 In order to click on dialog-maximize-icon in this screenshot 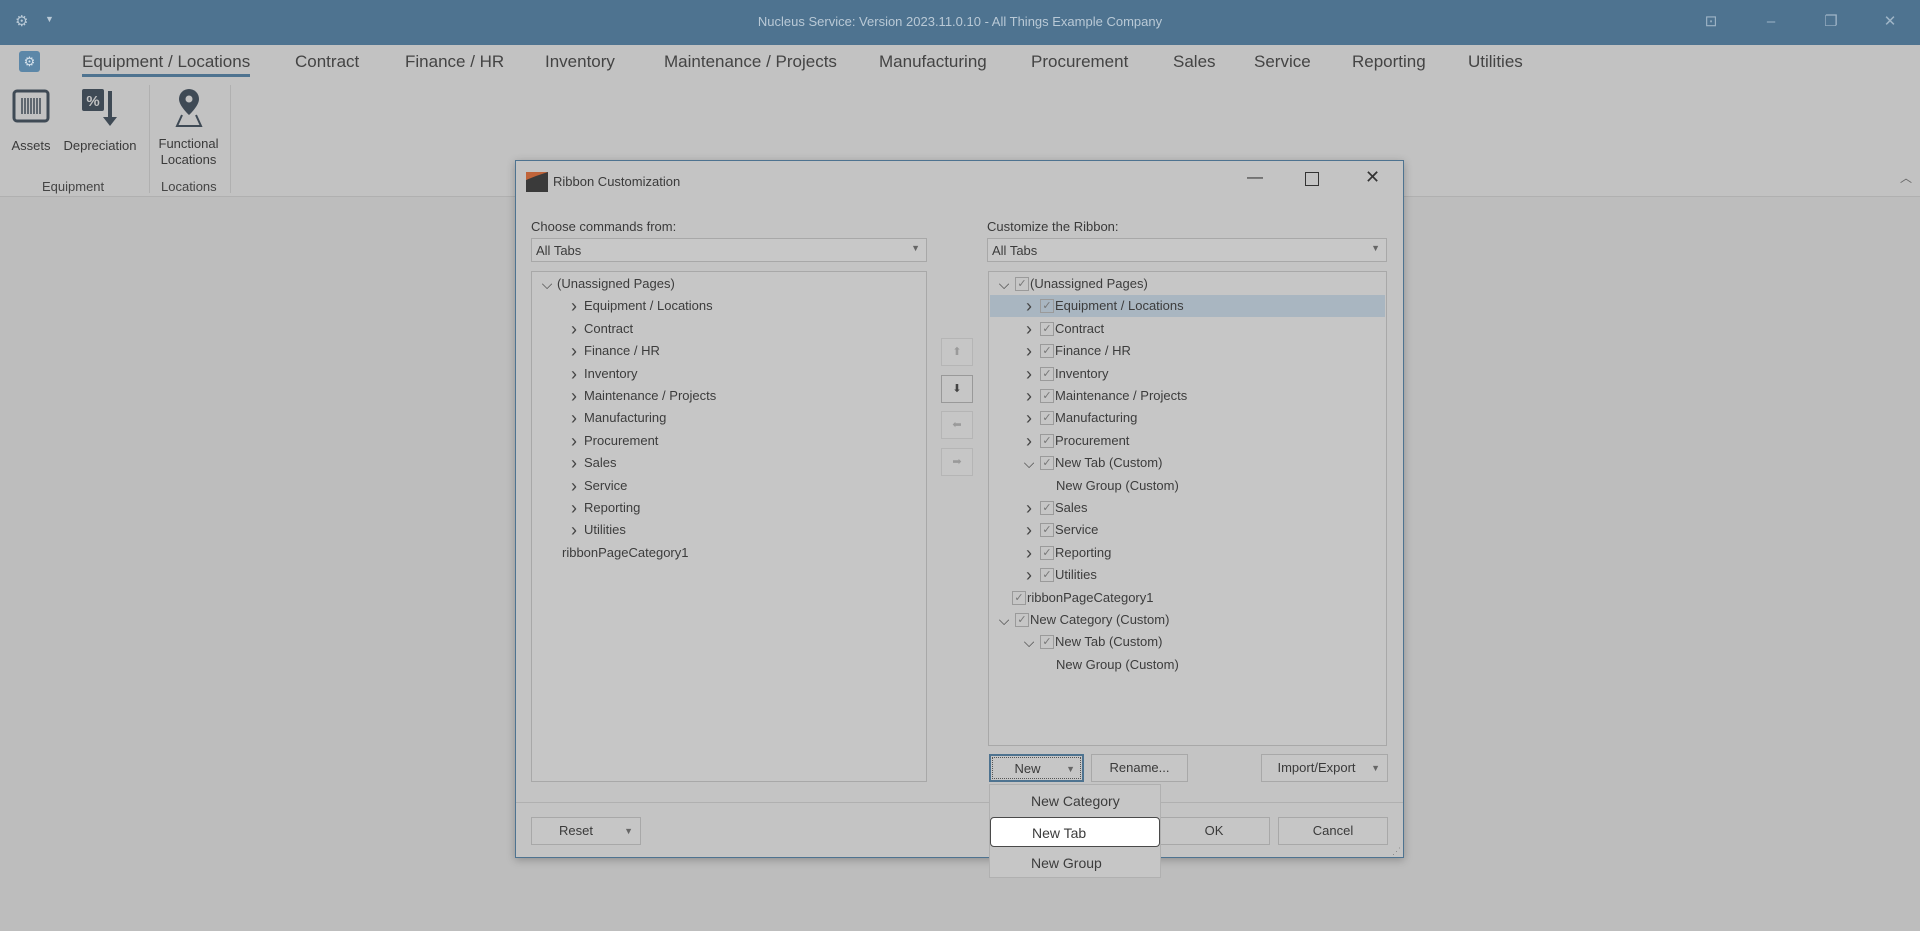, I will do `click(1312, 179)`.